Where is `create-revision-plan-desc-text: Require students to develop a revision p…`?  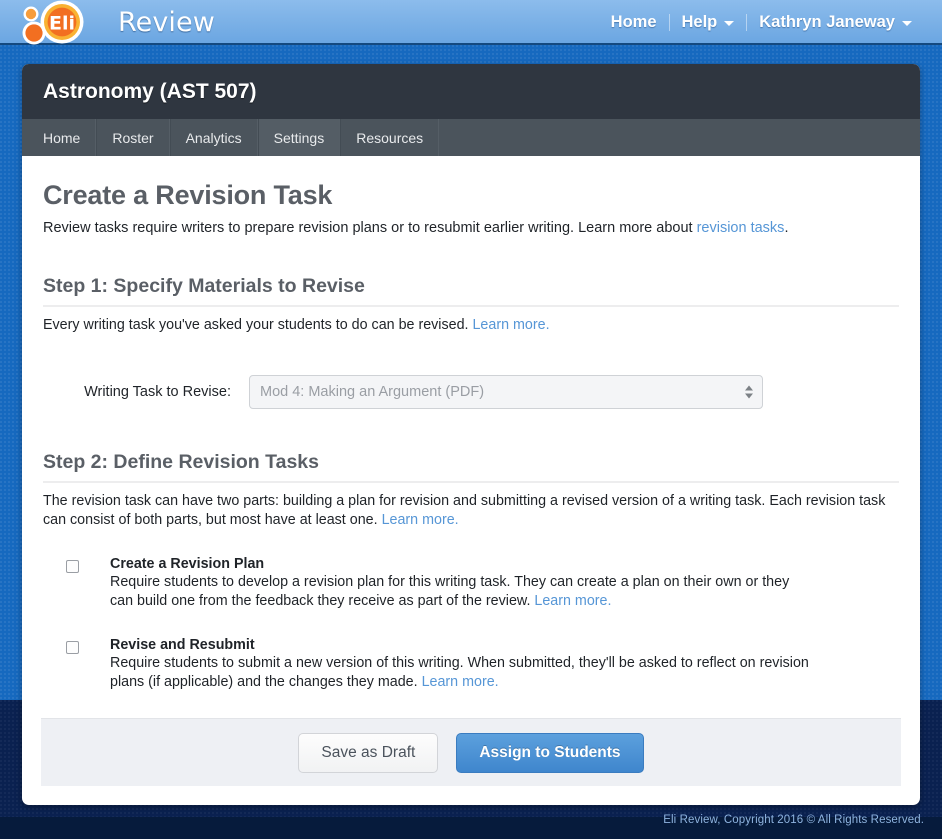 create-revision-plan-desc-text: Require students to develop a revision p… is located at coordinates (450, 592).